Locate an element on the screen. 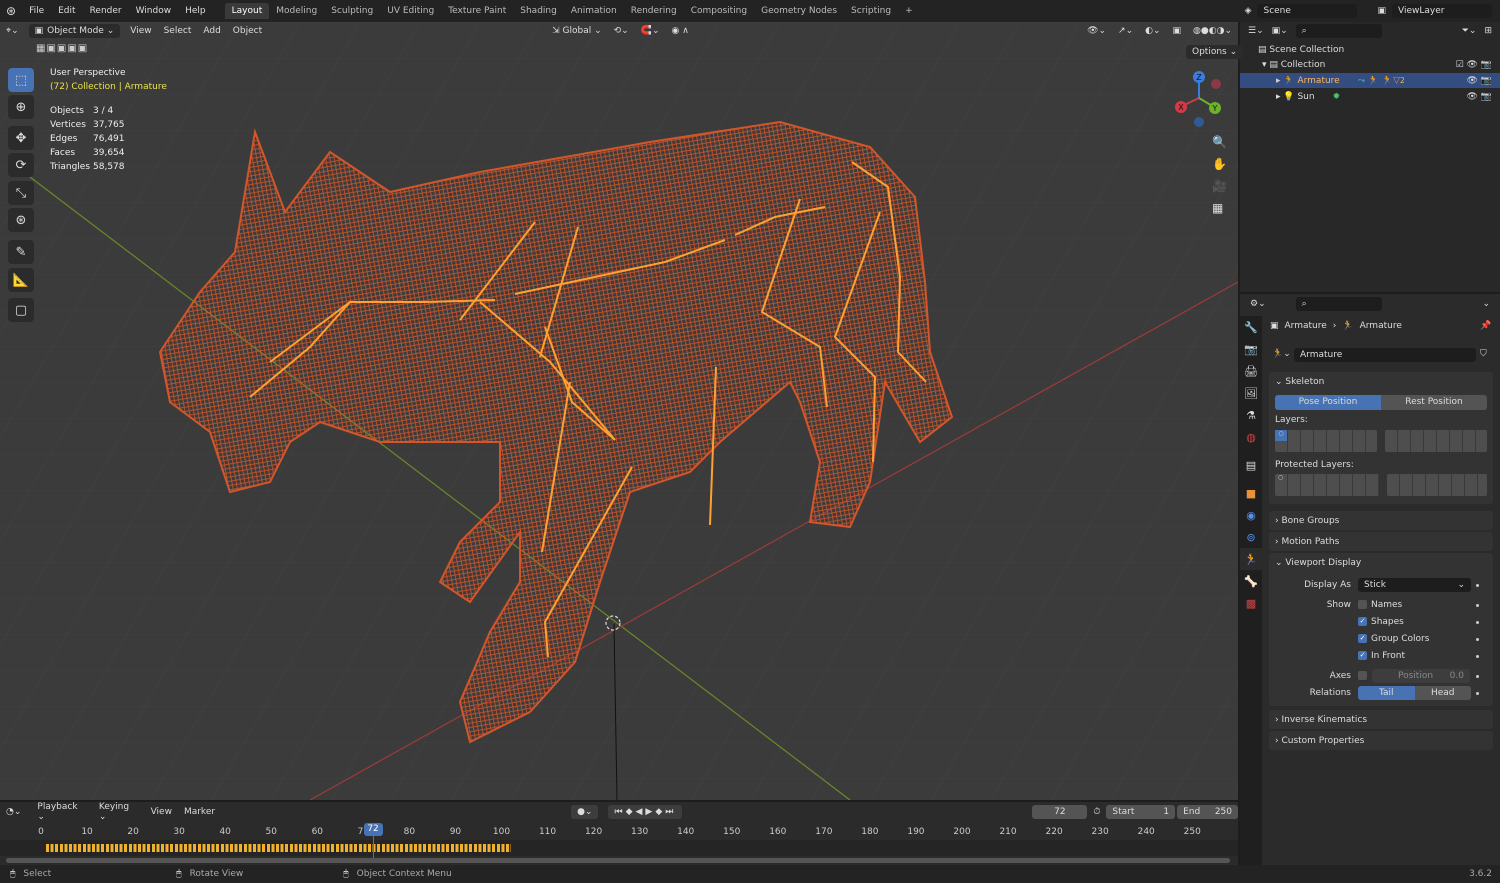 This screenshot has height=883, width=1500. menu-help: Help is located at coordinates (195, 11).